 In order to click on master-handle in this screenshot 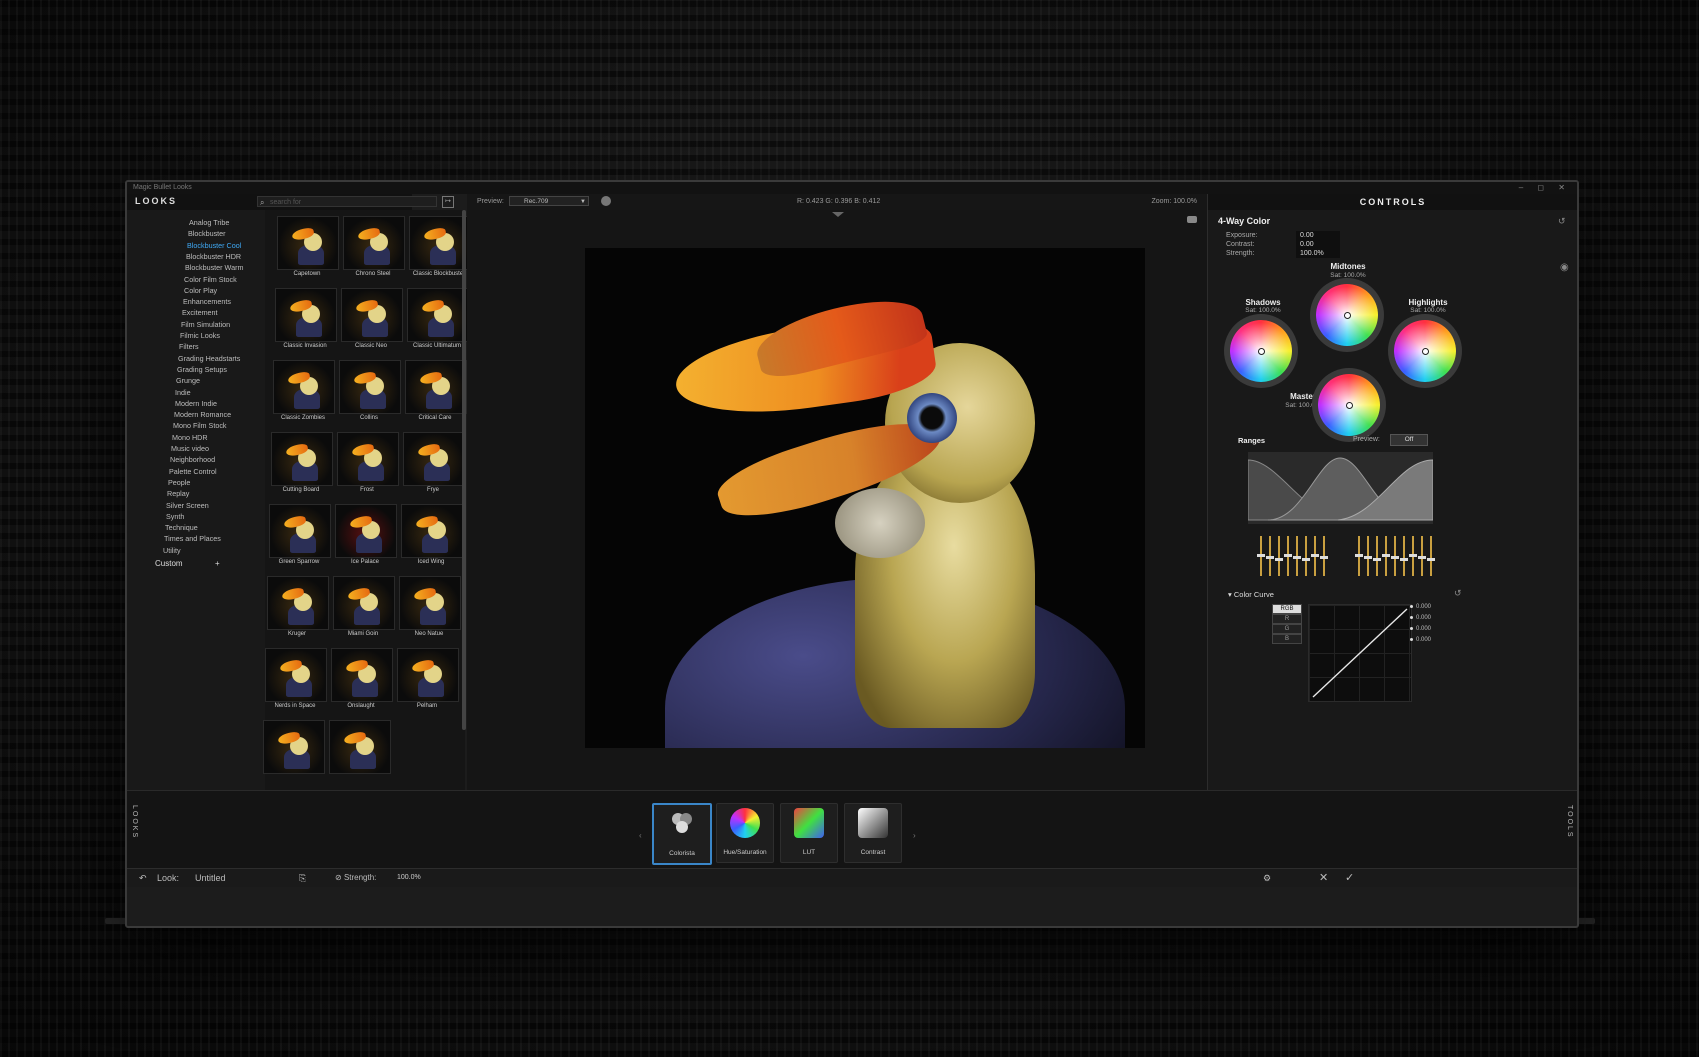, I will do `click(1349, 405)`.